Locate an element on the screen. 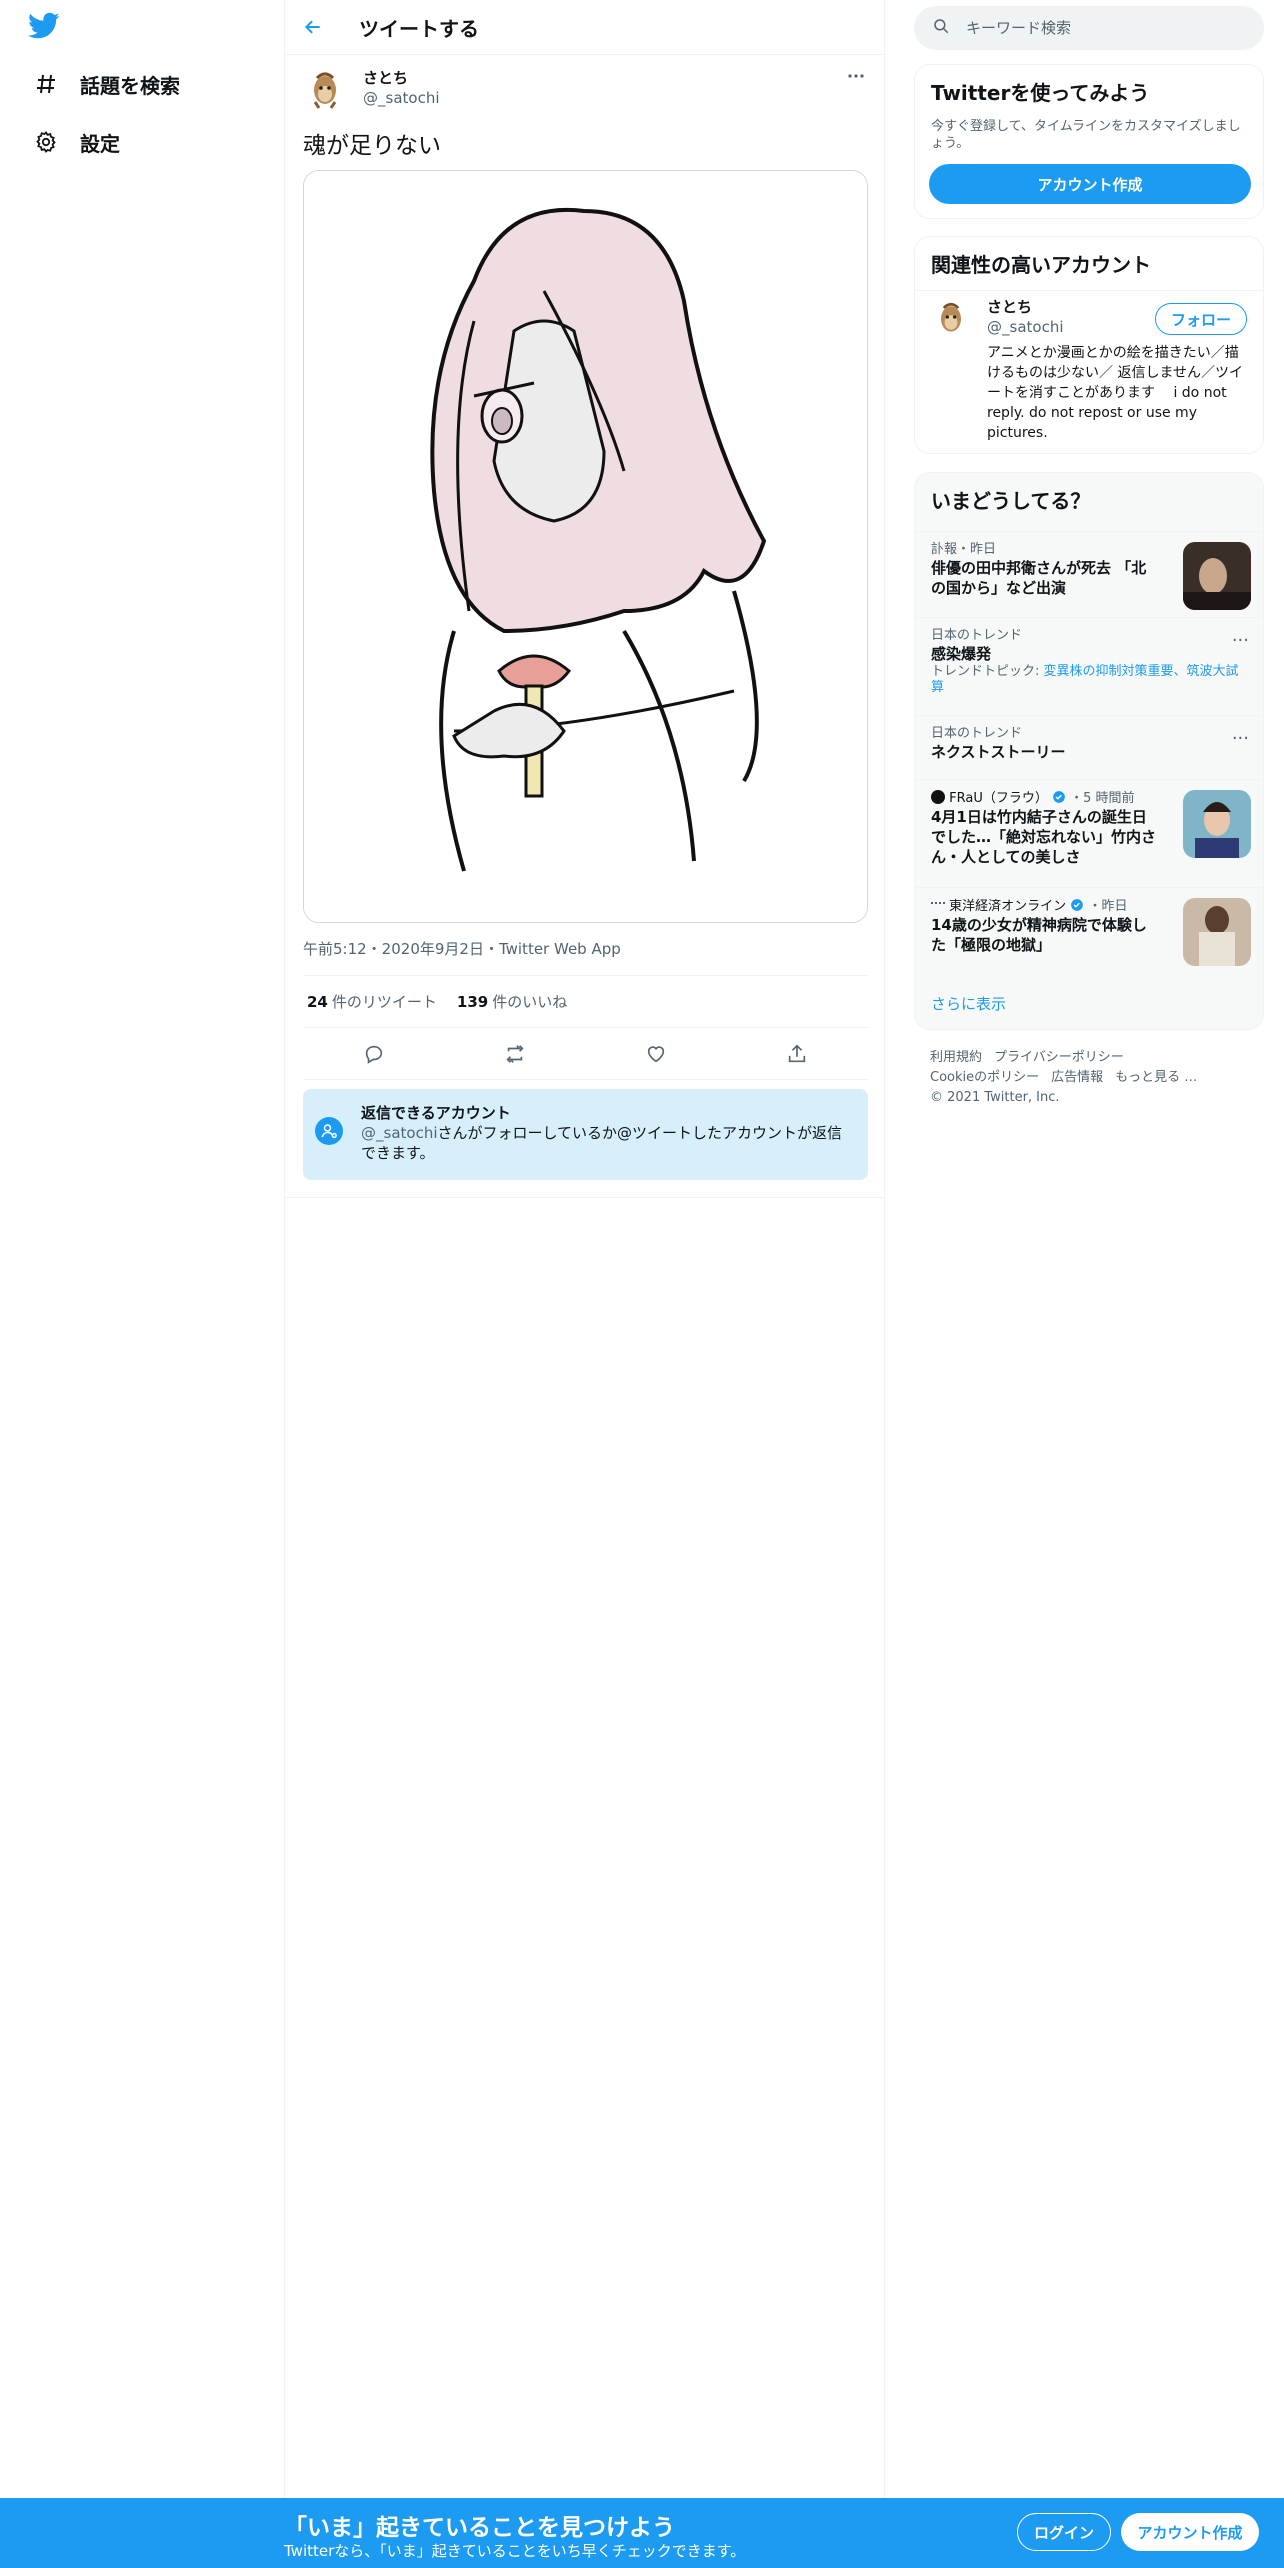  retweets-stat: 24 件のリツイート is located at coordinates (372, 1001).